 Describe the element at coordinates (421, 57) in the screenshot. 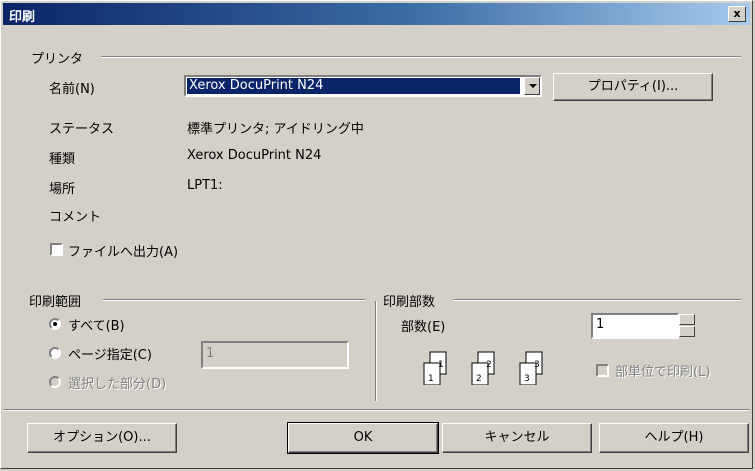

I see `printer-group-divider` at that location.